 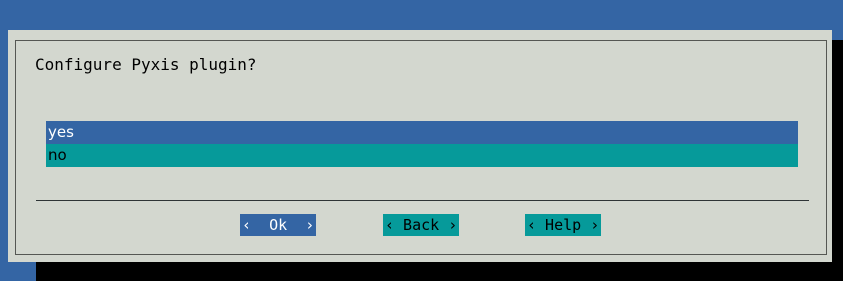 What do you see at coordinates (278, 225) in the screenshot?
I see `ok-button: ‹ Ok ›` at bounding box center [278, 225].